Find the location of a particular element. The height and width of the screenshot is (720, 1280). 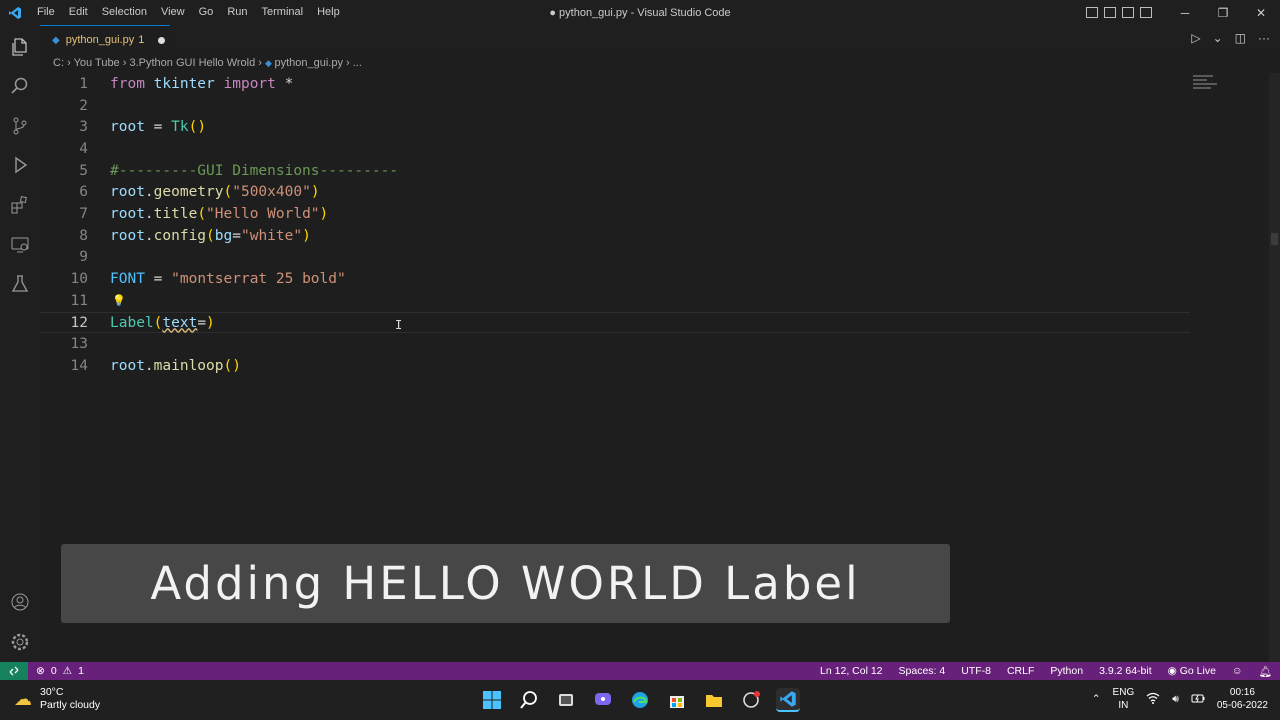

battery-icon is located at coordinates (1198, 699).